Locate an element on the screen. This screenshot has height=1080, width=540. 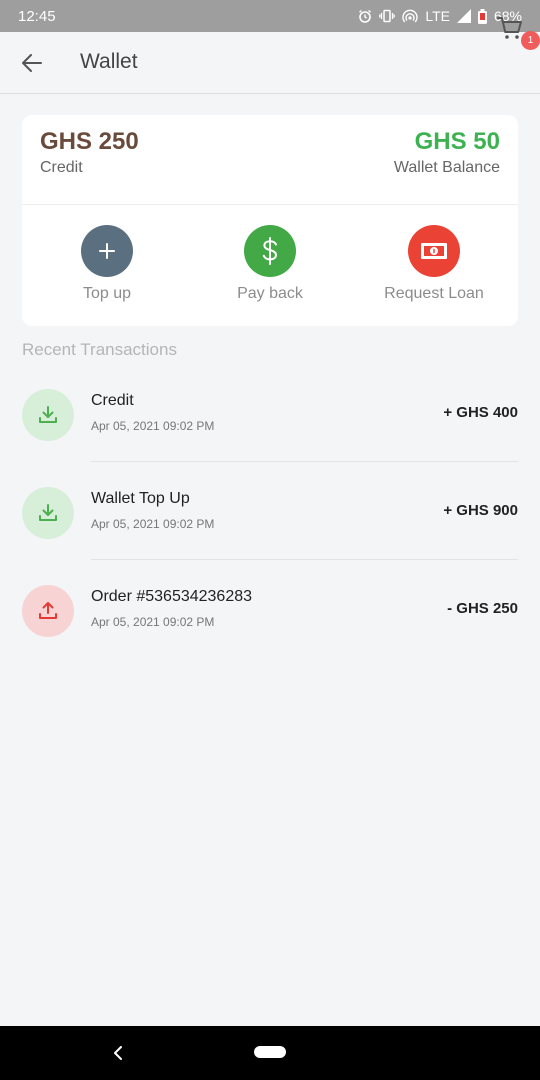
request-loan-circle is located at coordinates (434, 251).